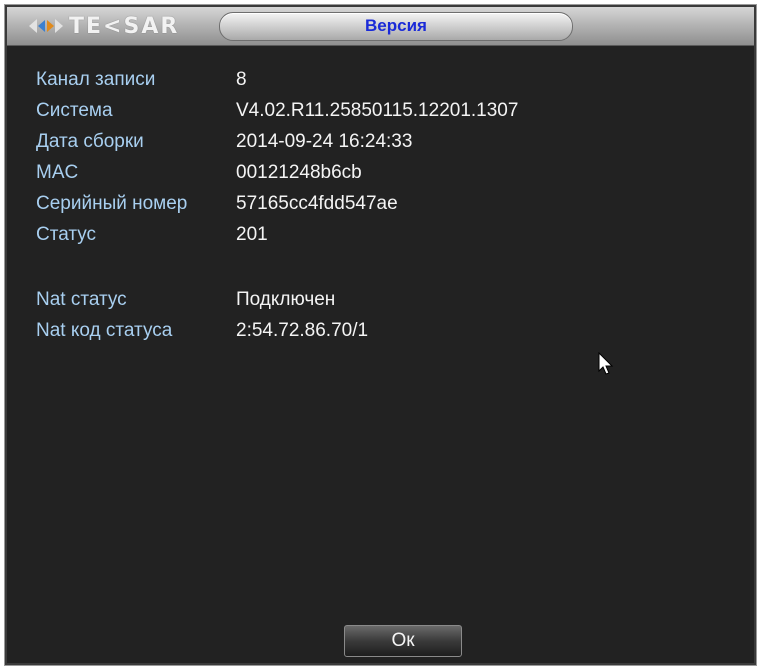 The image size is (761, 668). Describe the element at coordinates (90, 141) in the screenshot. I see `info-label: Дата сборки` at that location.